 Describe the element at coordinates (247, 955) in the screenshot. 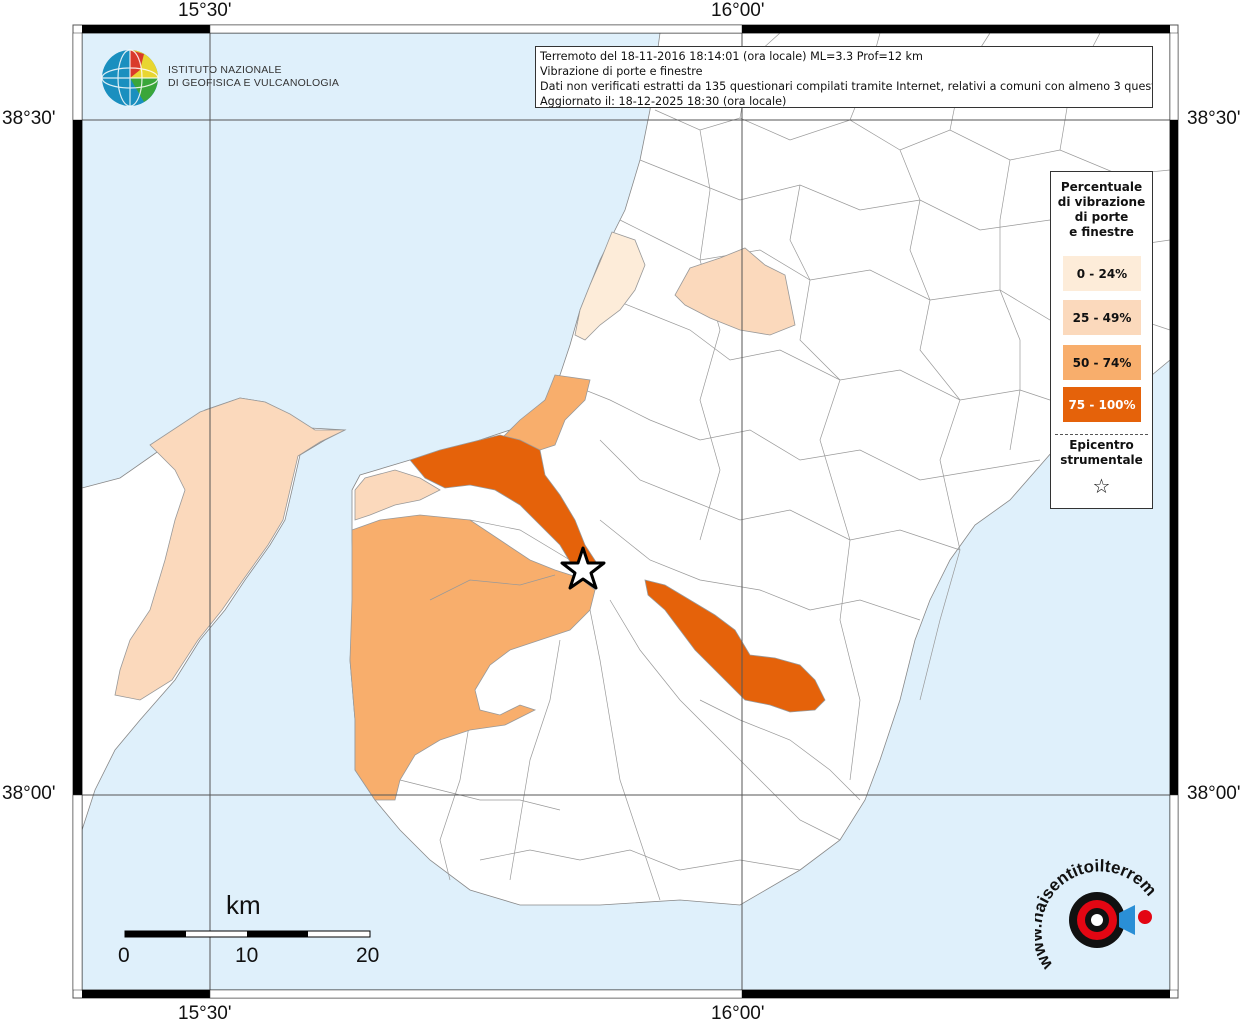

I see `scale-tick-10: 10` at that location.